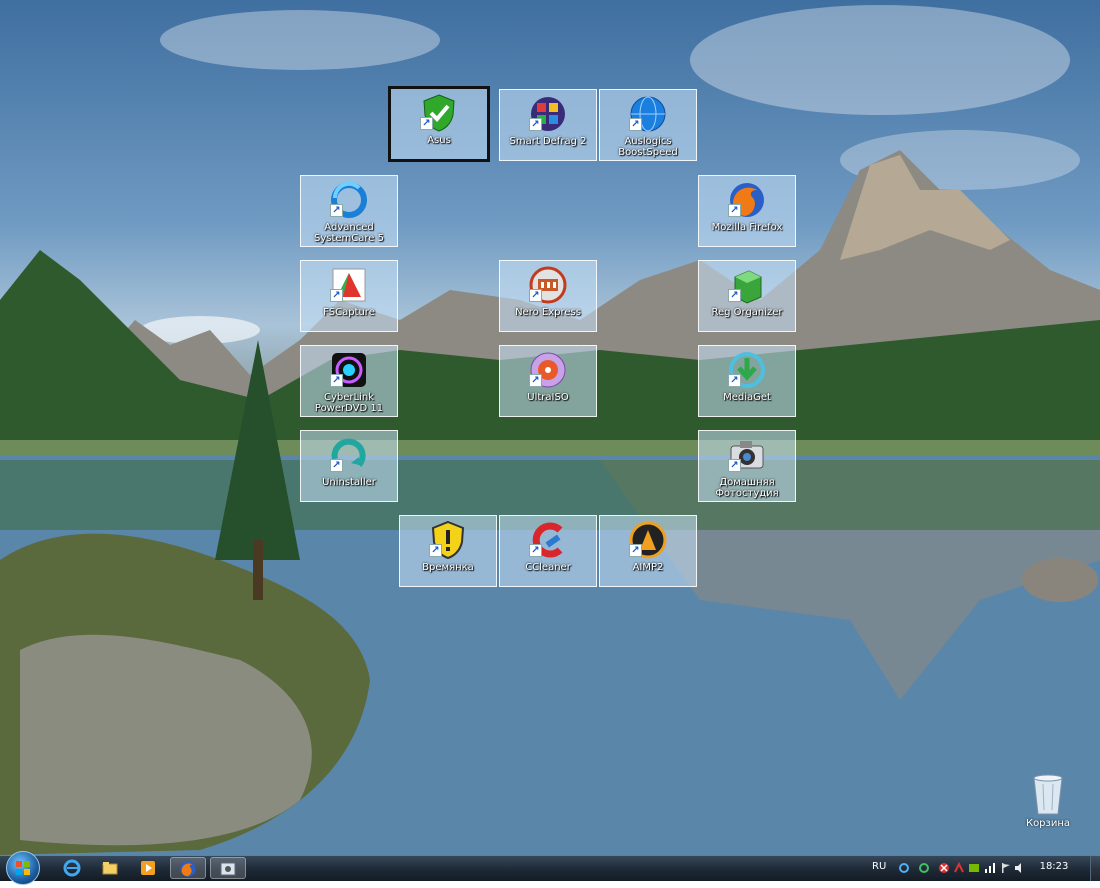 The height and width of the screenshot is (888, 1100). Describe the element at coordinates (1006, 868) in the screenshot. I see `flag-icon` at that location.